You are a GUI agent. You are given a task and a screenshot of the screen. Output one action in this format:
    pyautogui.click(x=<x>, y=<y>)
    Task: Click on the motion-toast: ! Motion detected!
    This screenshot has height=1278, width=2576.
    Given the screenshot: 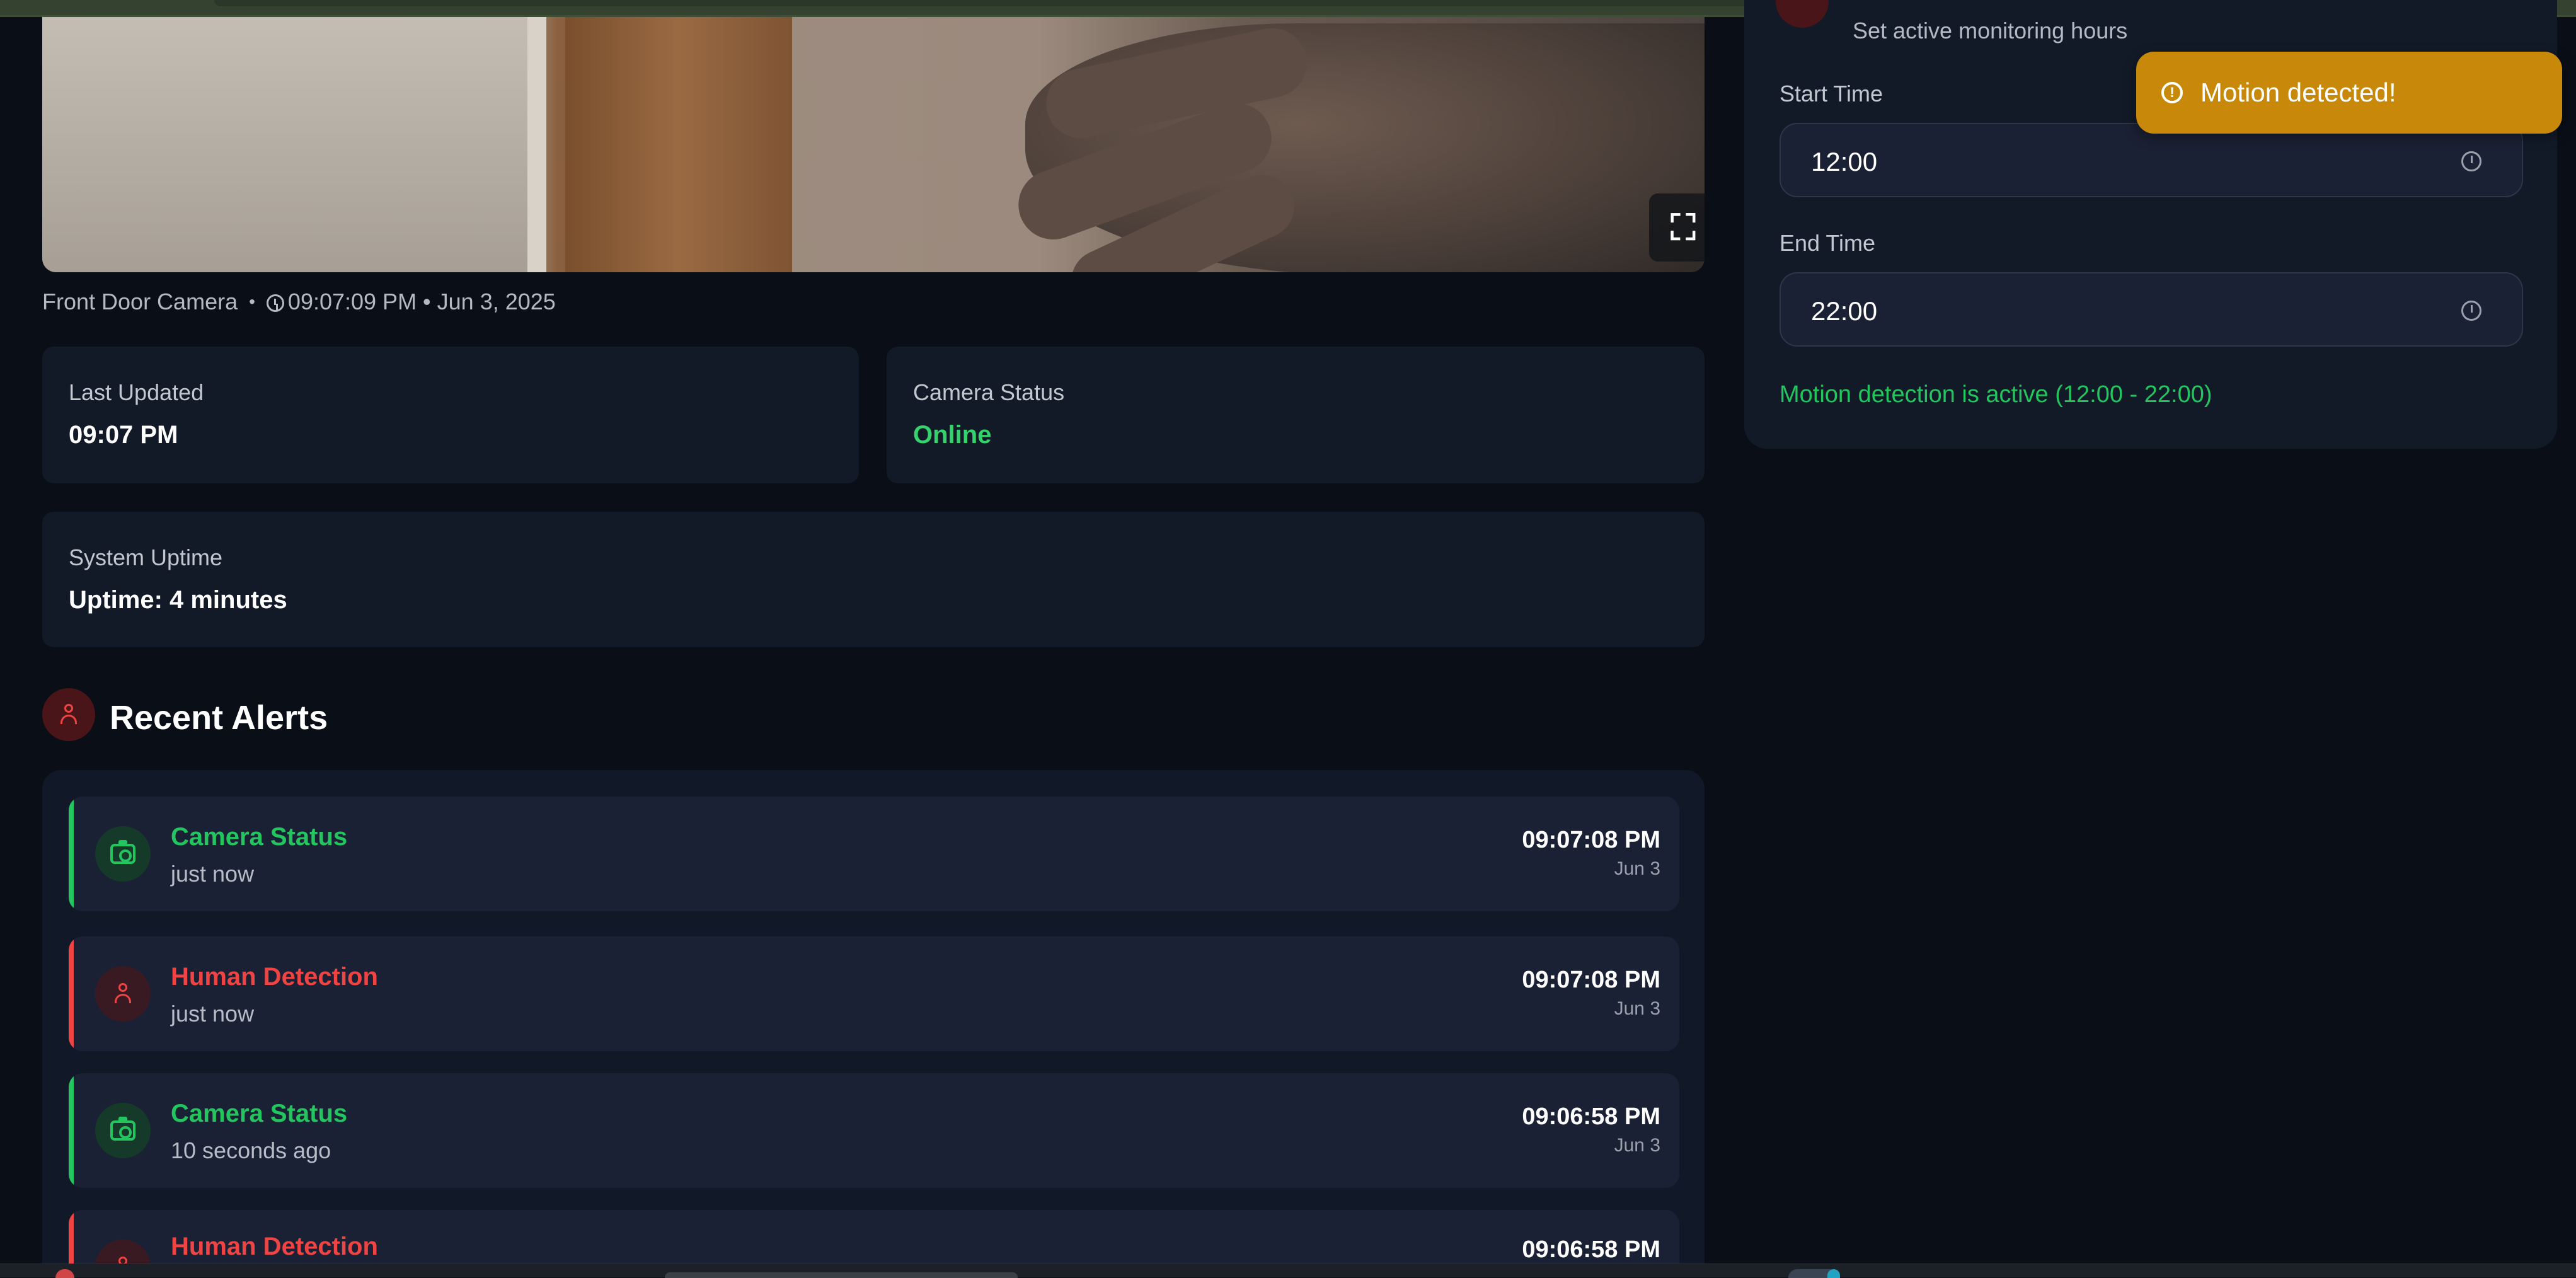 What is the action you would take?
    pyautogui.click(x=2349, y=93)
    